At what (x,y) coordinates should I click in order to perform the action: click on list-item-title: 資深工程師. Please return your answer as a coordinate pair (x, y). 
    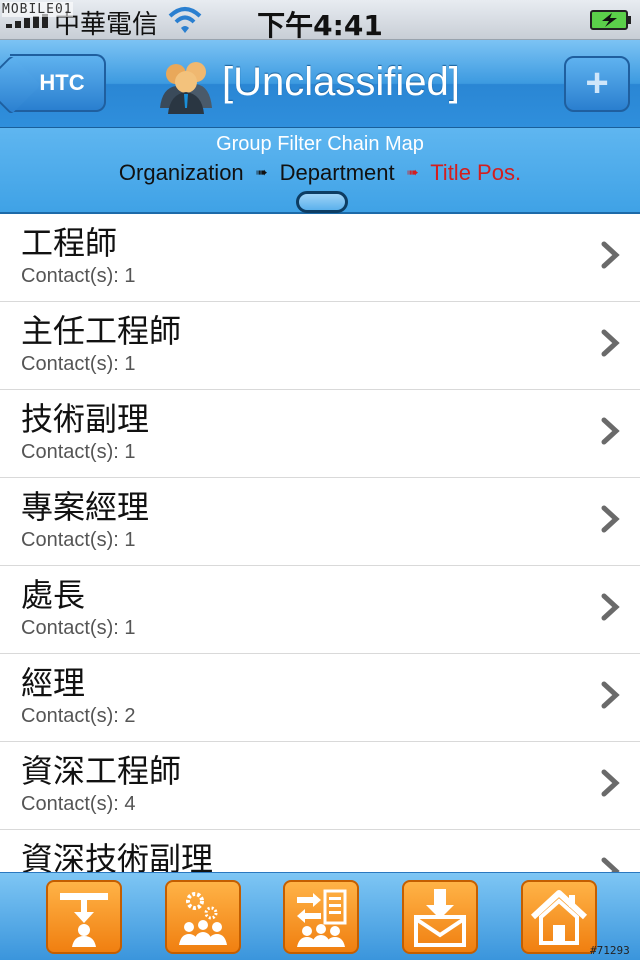
    Looking at the image, I should click on (101, 771).